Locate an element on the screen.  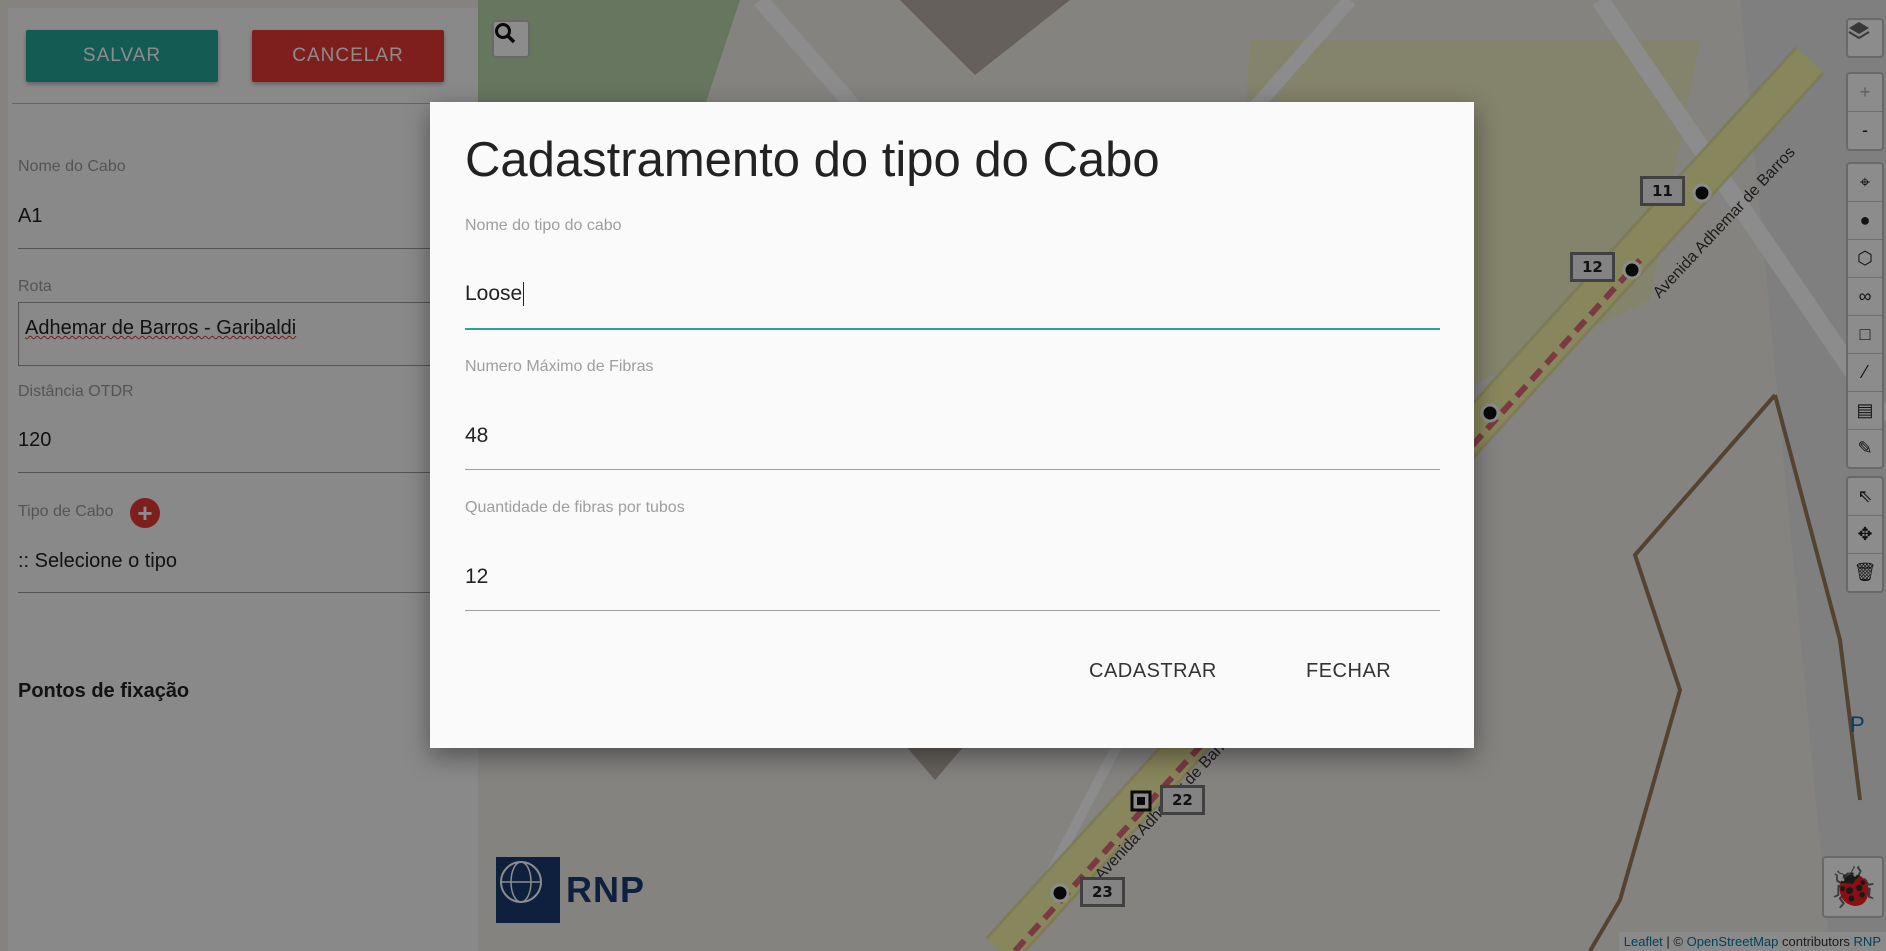
submit-button: CADASTRAR is located at coordinates (1153, 671).